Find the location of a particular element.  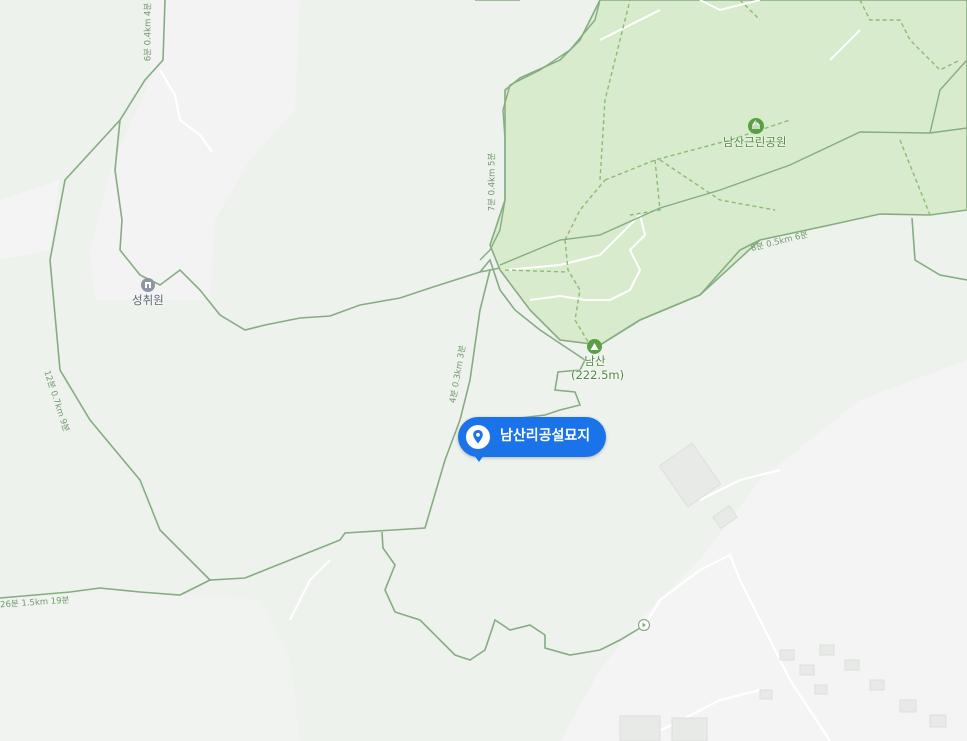

building-icon is located at coordinates (148, 285).